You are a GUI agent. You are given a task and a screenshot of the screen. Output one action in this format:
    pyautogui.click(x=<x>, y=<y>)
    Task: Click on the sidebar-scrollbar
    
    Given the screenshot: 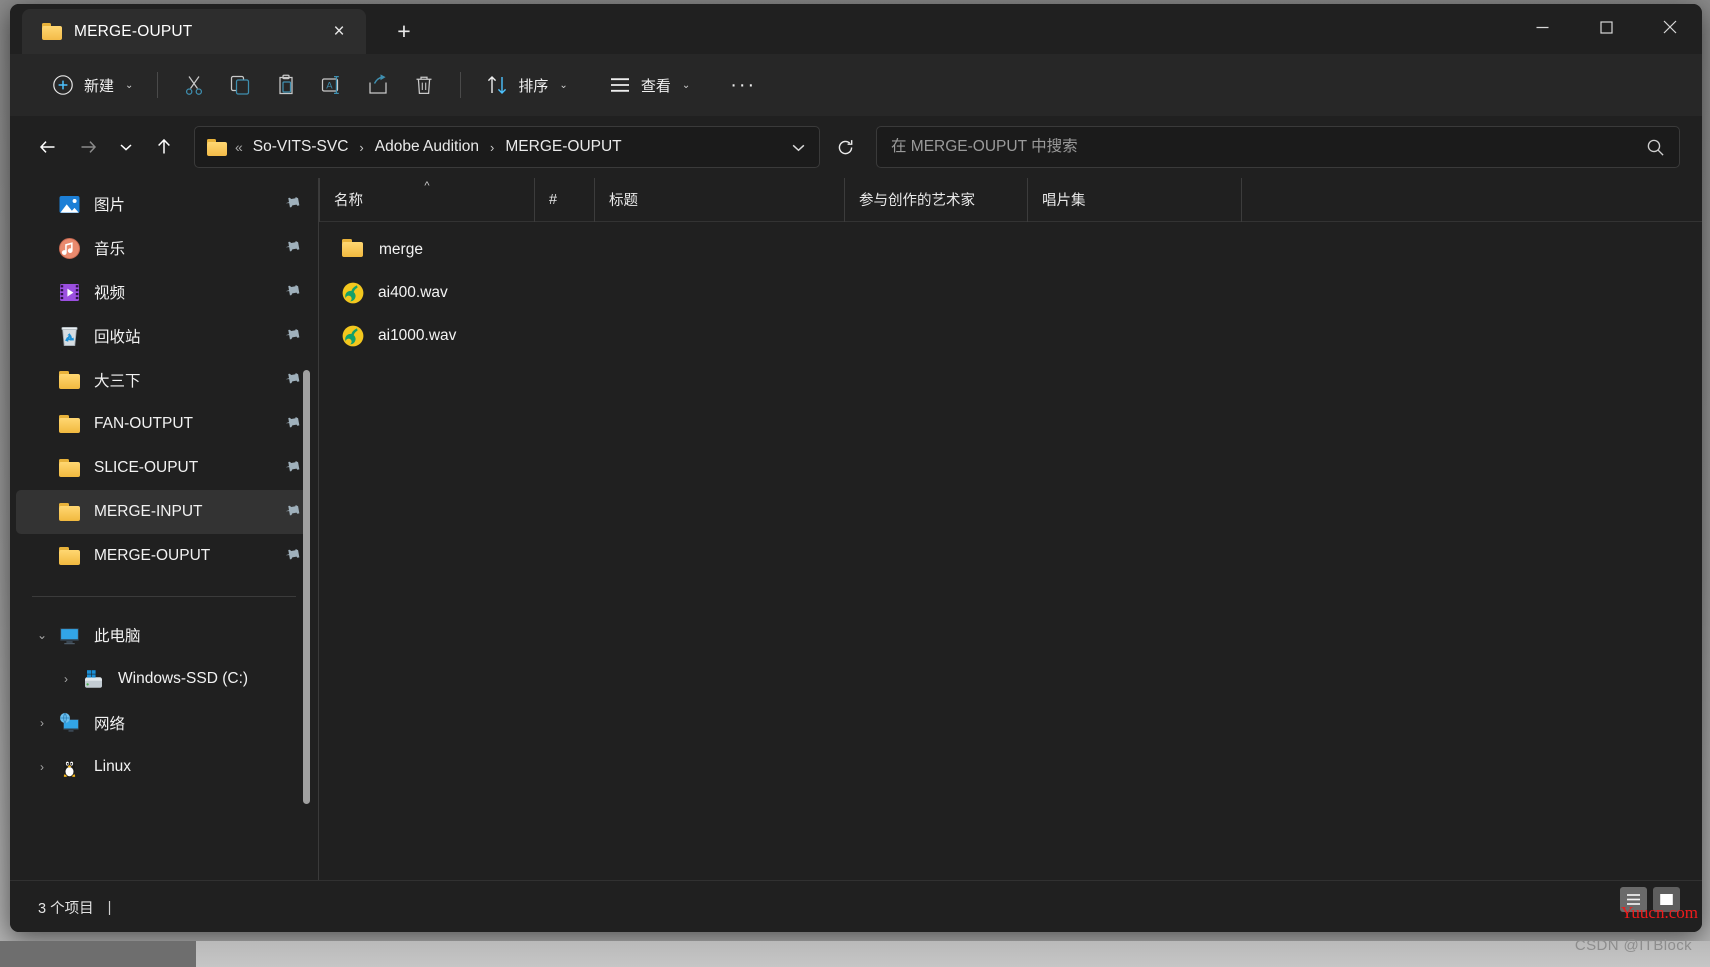 What is the action you would take?
    pyautogui.click(x=308, y=529)
    